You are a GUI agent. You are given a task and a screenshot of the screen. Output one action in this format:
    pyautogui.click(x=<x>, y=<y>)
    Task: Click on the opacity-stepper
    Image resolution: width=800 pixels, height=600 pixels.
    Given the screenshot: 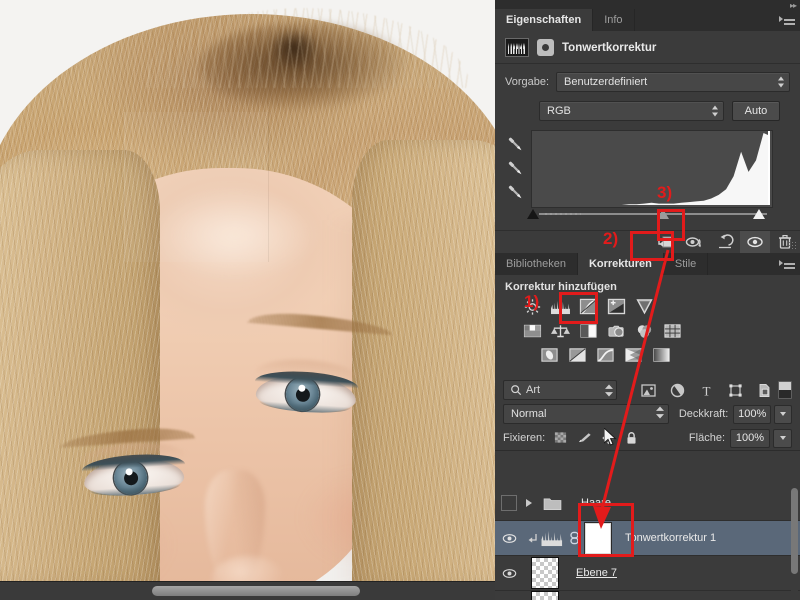 What is the action you would take?
    pyautogui.click(x=783, y=414)
    